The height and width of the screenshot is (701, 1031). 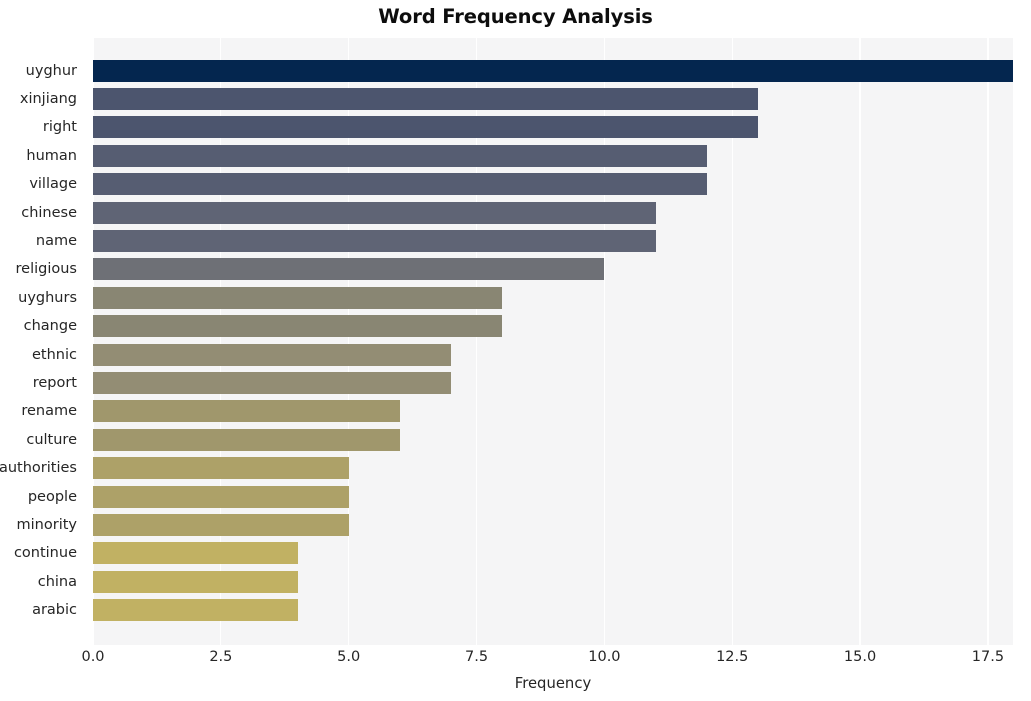 What do you see at coordinates (547, 660) in the screenshot?
I see `x-axis-tick-labels: 0.0 2.5 5.0 7.5 10.0 12.5 15.0 17.5` at bounding box center [547, 660].